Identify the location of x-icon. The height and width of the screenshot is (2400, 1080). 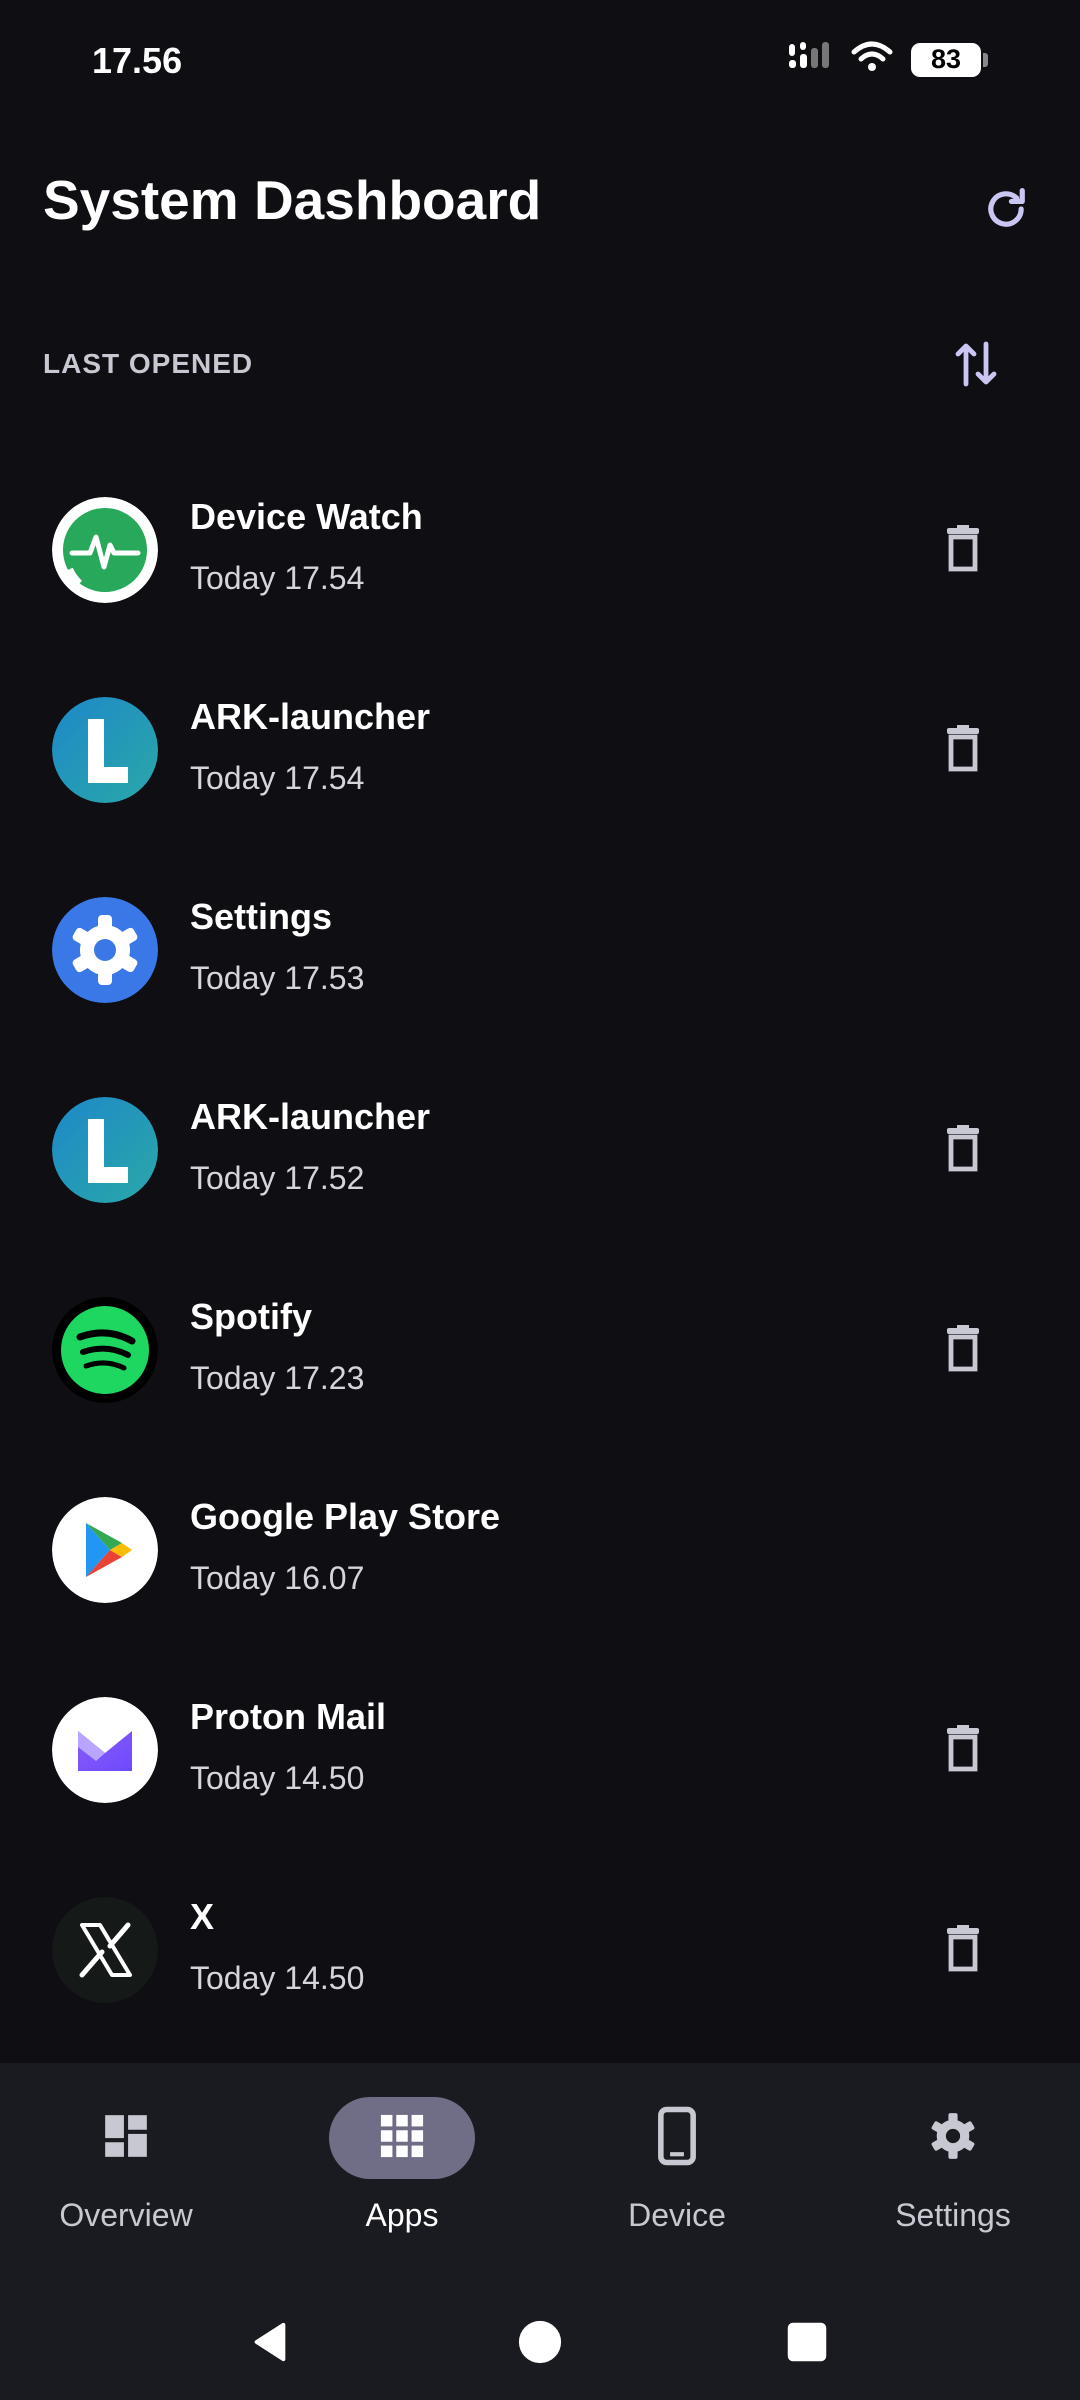
(105, 1950).